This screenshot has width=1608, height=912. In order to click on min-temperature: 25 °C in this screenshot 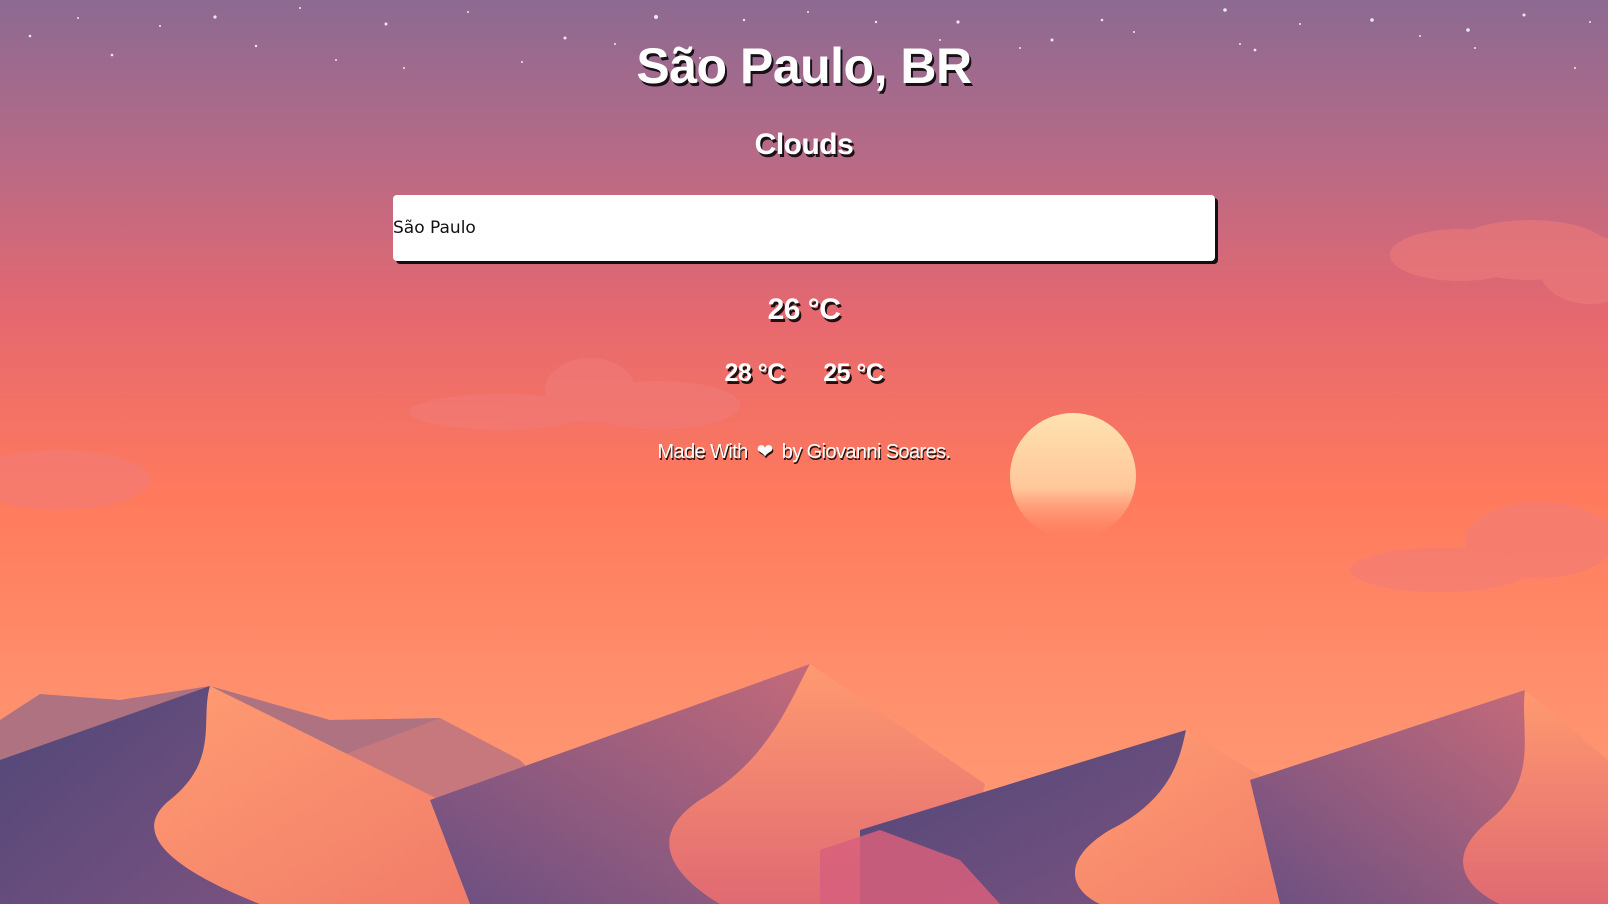, I will do `click(853, 373)`.